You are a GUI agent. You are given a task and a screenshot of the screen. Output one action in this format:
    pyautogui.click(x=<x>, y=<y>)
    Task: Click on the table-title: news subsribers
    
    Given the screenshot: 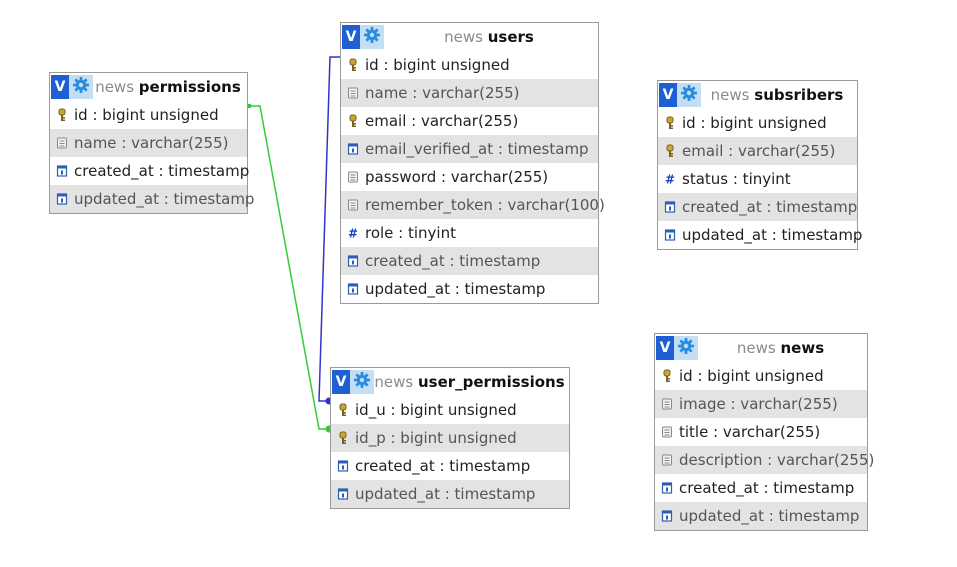 What is the action you would take?
    pyautogui.click(x=779, y=95)
    